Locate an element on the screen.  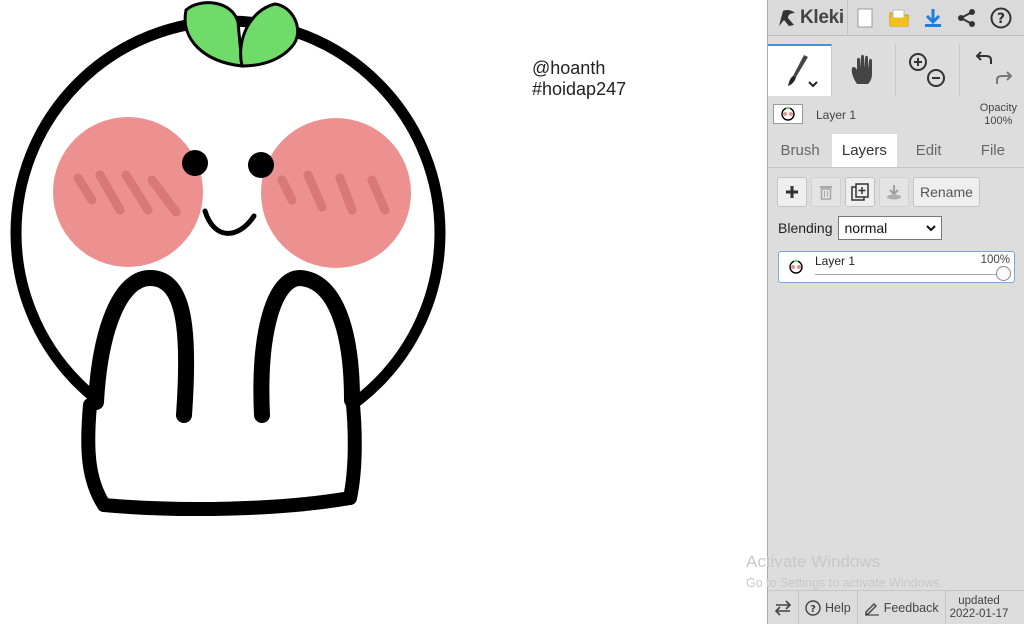
undo-redo-icon is located at coordinates (993, 67).